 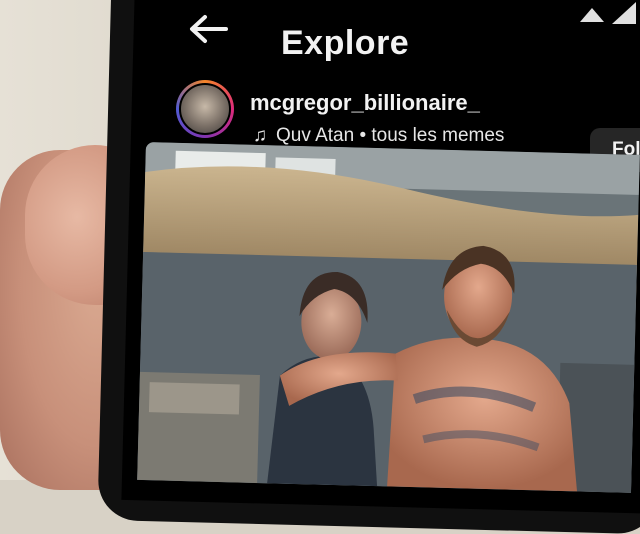 I want to click on avatar-image, so click(x=205, y=109).